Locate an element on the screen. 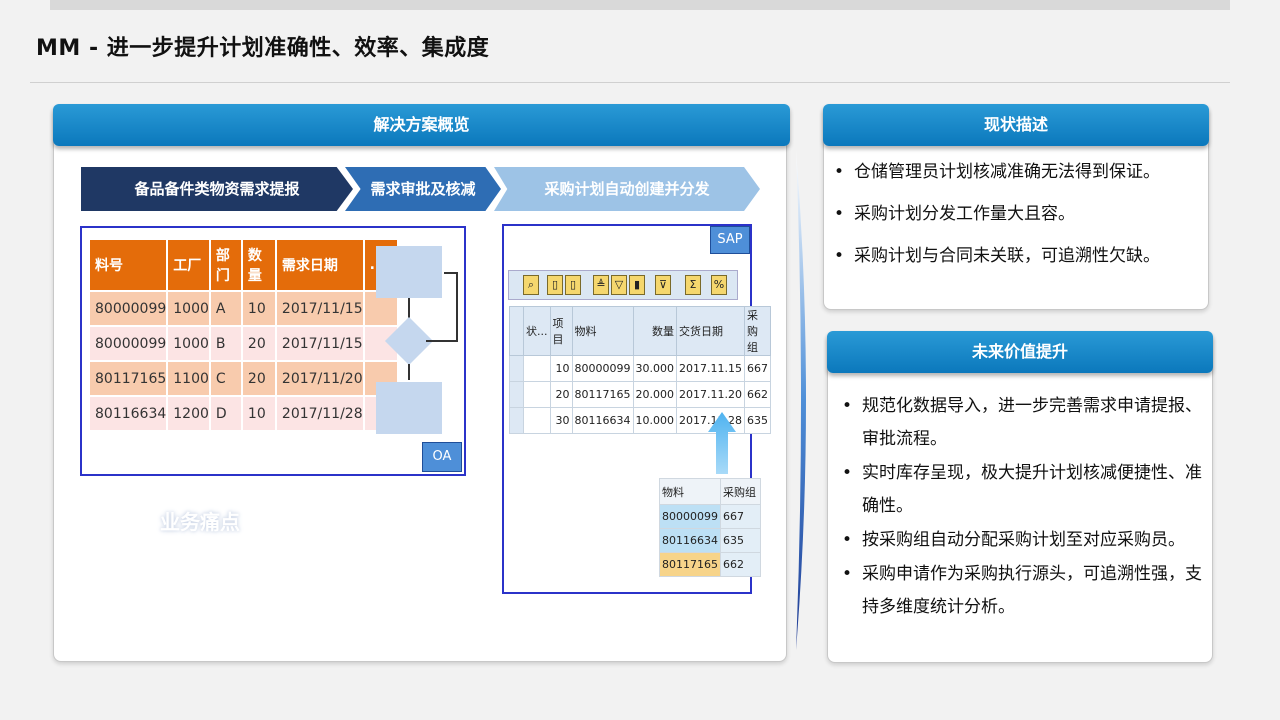 The image size is (1280, 720). table-row: 80116634 635 is located at coordinates (710, 540).